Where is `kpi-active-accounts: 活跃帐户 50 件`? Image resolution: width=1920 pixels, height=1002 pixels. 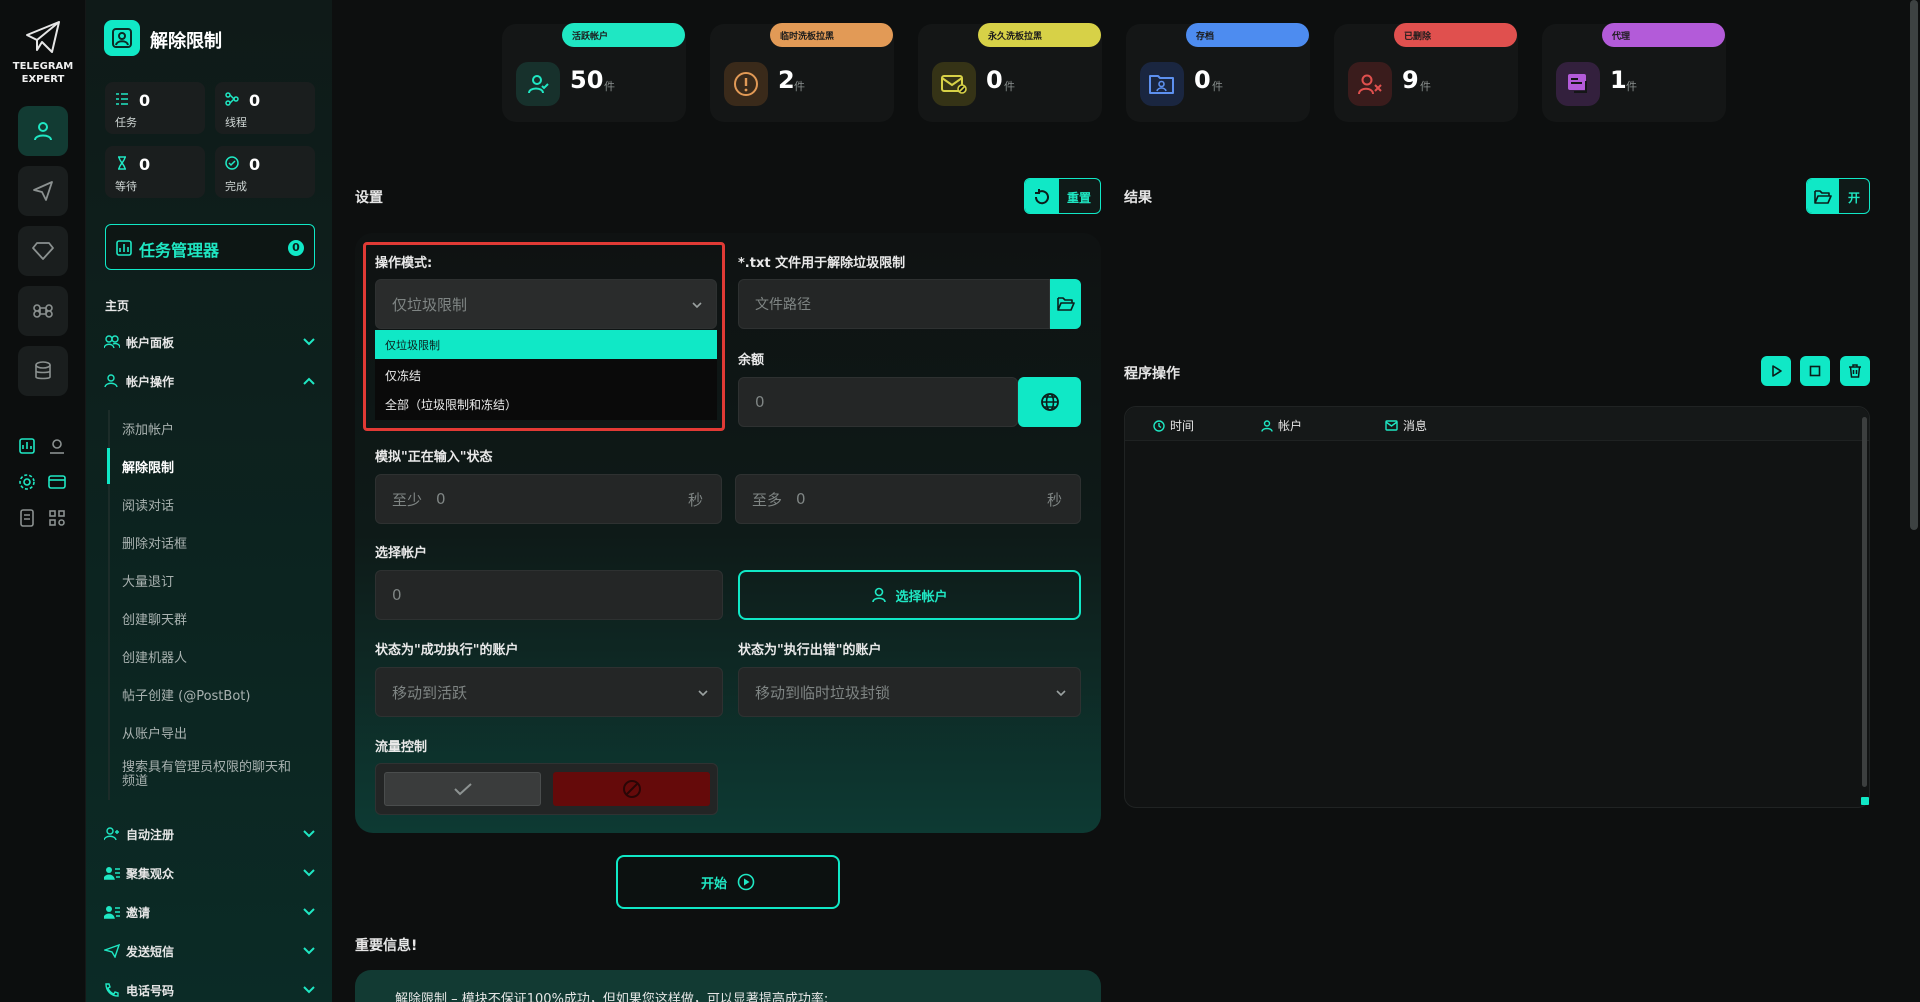
kpi-active-accounts: 活跃帐户 50 件 is located at coordinates (594, 72).